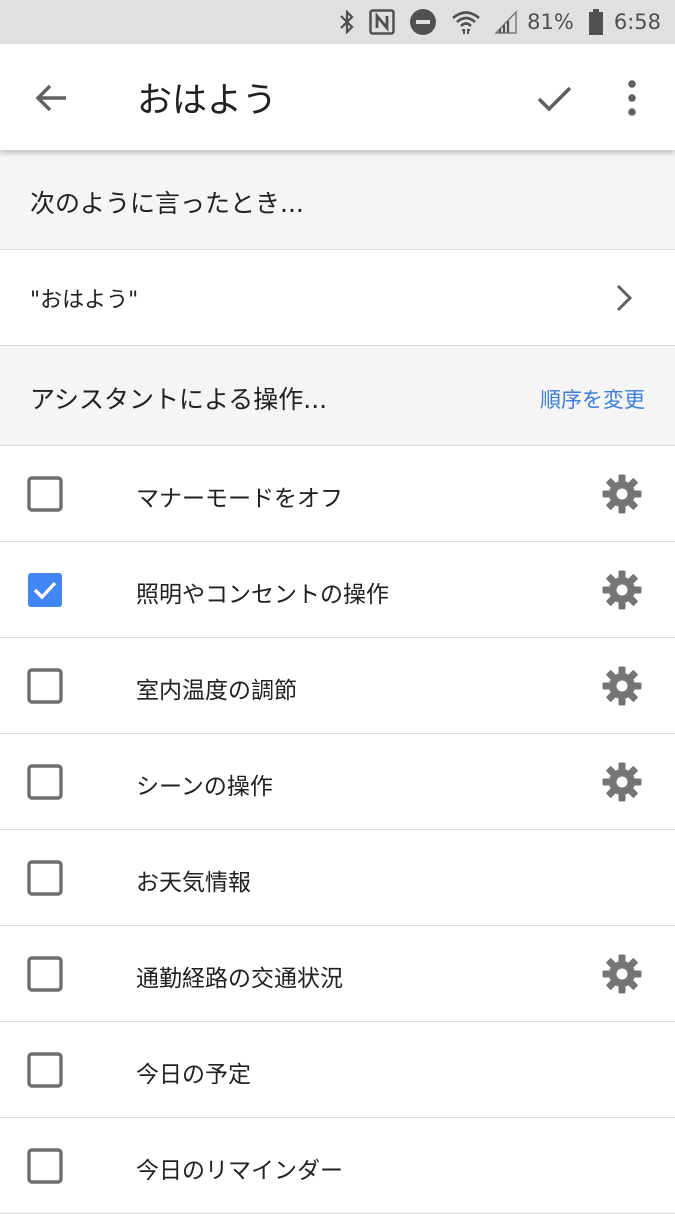  I want to click on action-row: シーンの操作, so click(337, 782).